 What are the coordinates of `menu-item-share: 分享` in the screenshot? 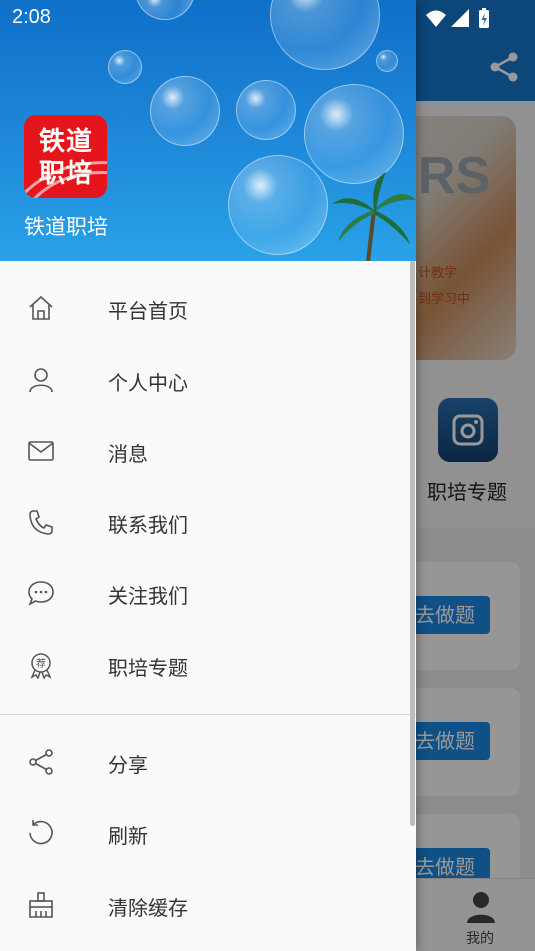 It's located at (208, 762).